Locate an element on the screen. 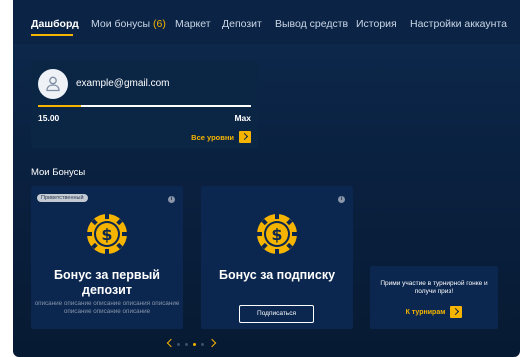 The height and width of the screenshot is (357, 531). level-current-value: 15.00 is located at coordinates (49, 118).